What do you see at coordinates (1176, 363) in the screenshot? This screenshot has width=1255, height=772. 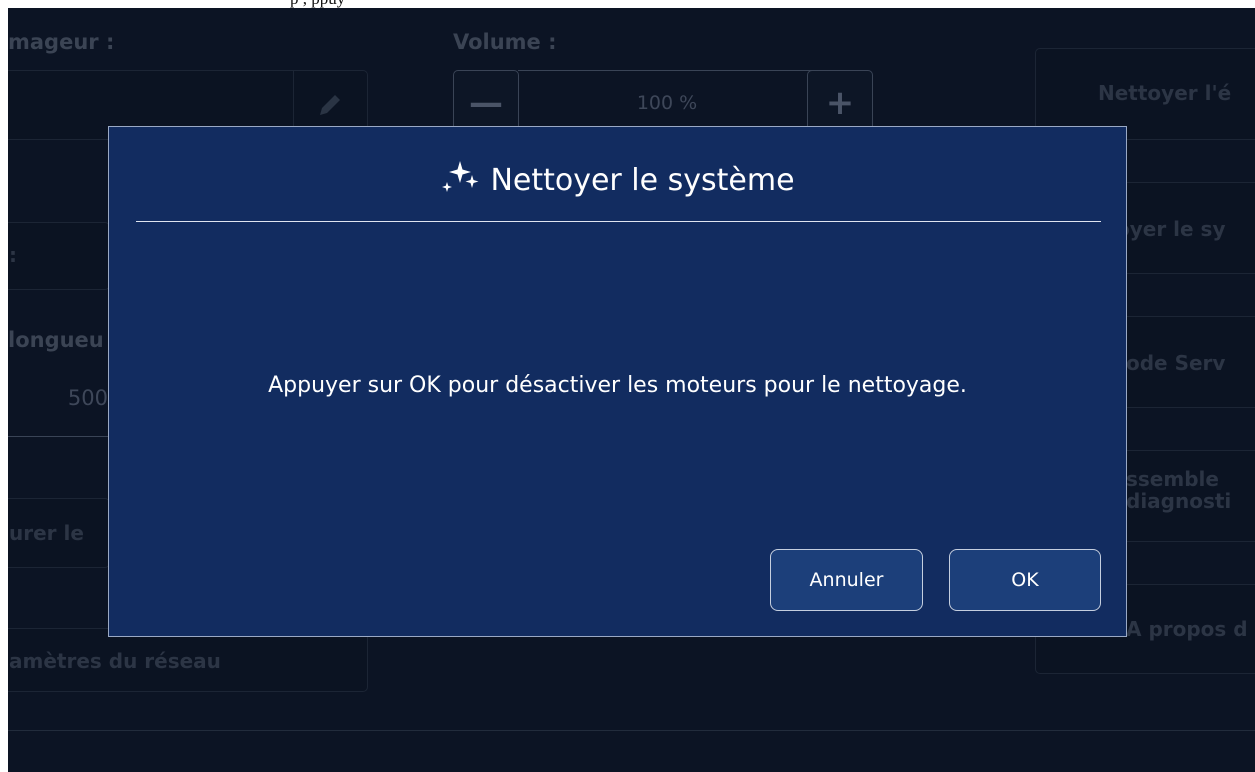 I see `service-mode-label: ode Serv` at bounding box center [1176, 363].